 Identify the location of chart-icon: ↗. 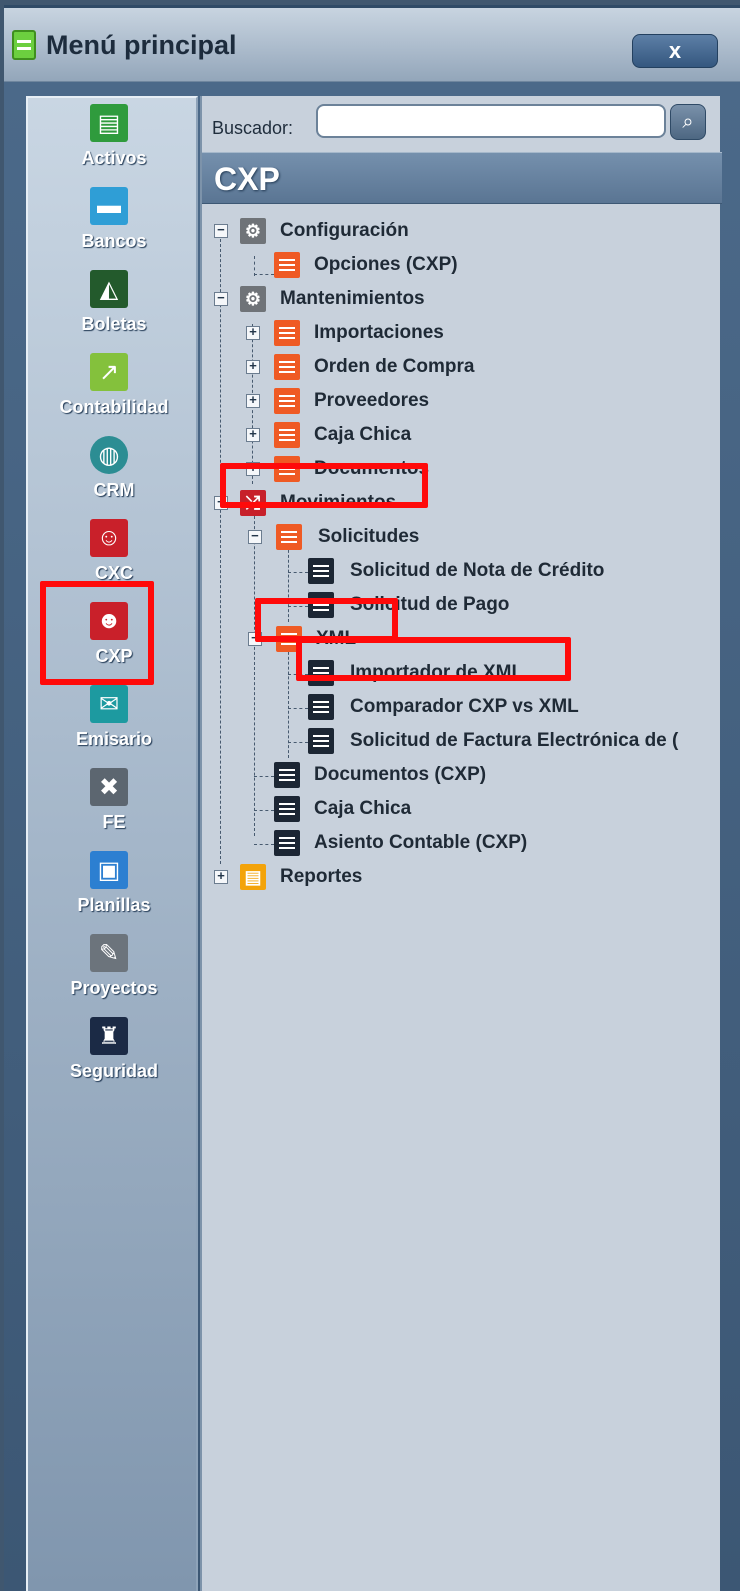
(109, 372).